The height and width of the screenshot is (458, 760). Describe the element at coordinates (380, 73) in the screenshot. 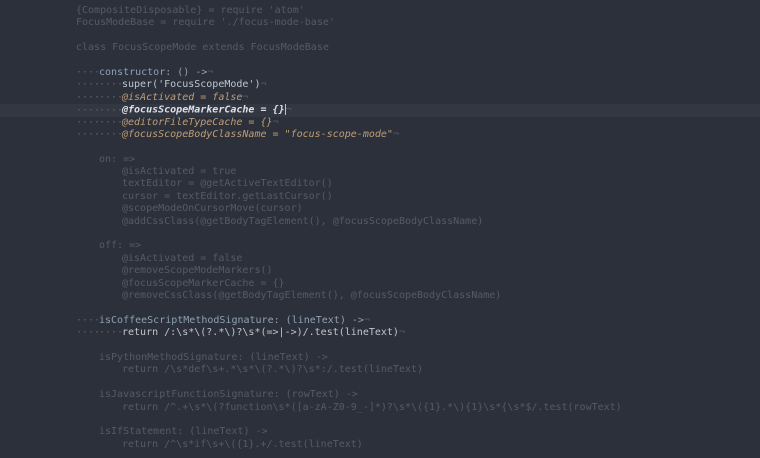

I see `code-line: ····constructor: () ->¬` at that location.